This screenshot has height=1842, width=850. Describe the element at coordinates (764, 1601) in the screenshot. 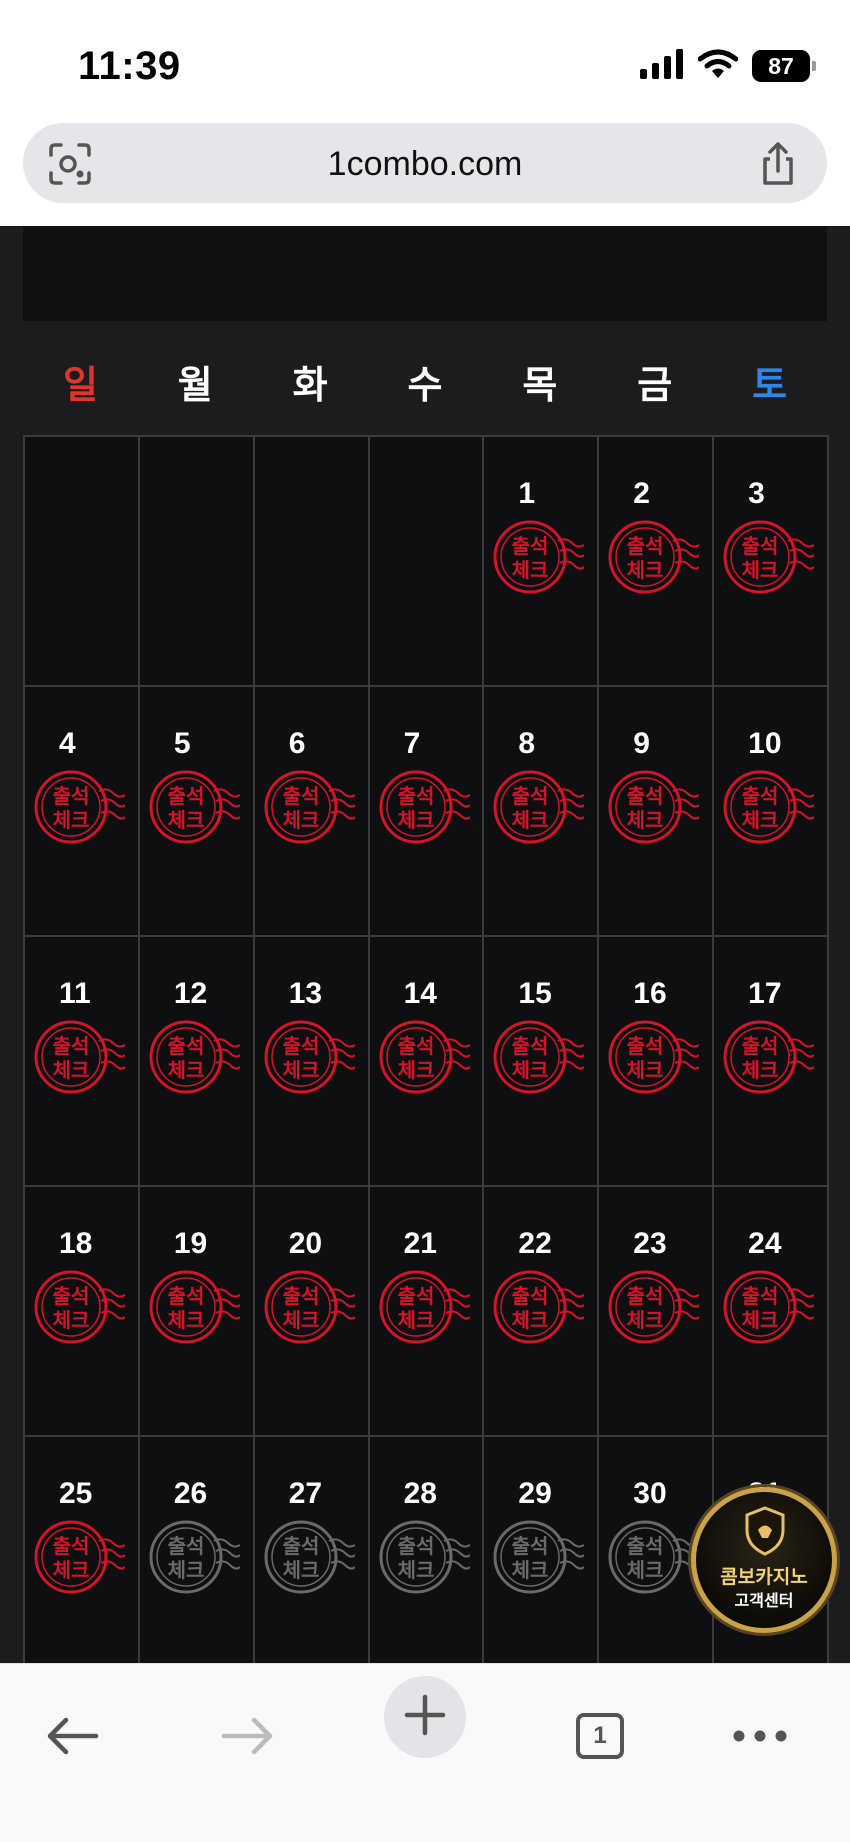

I see `chat-badge-subtitle: 고객센터` at that location.